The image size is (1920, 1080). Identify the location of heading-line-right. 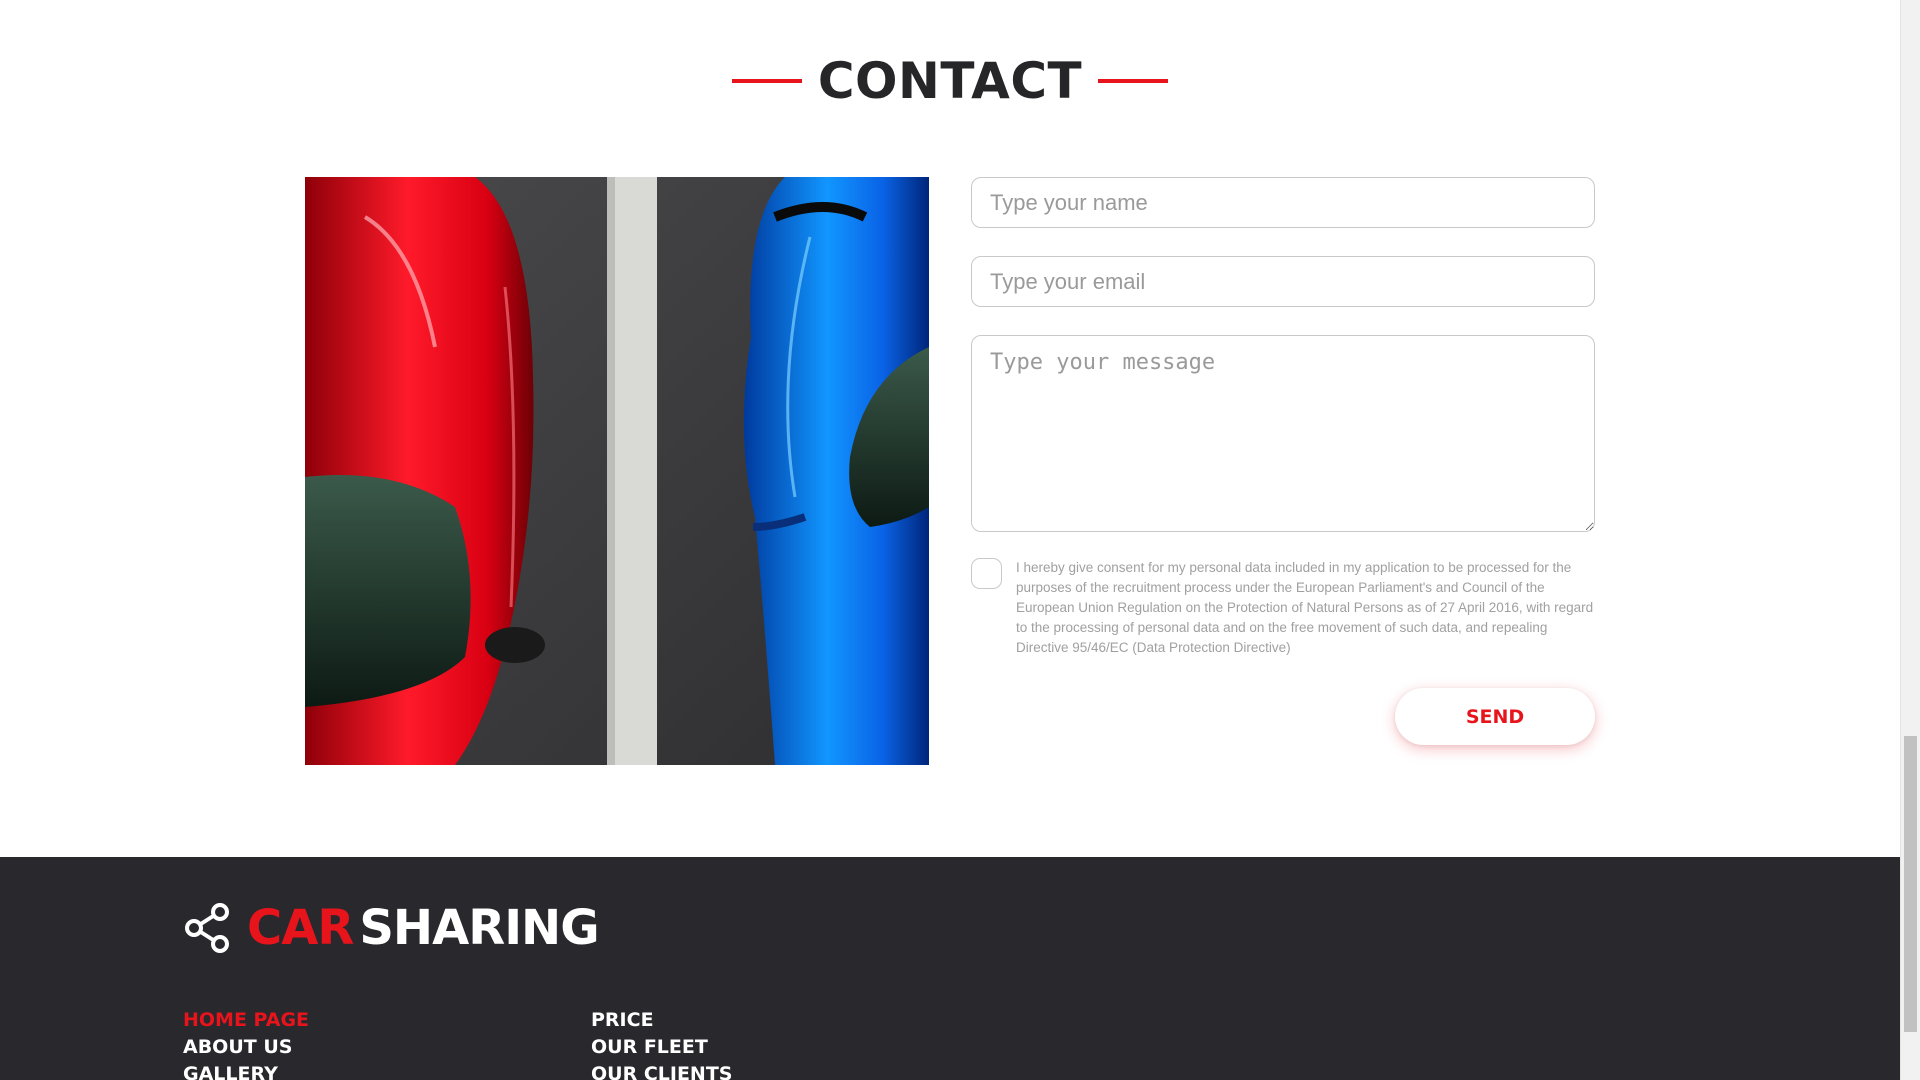
(1133, 81).